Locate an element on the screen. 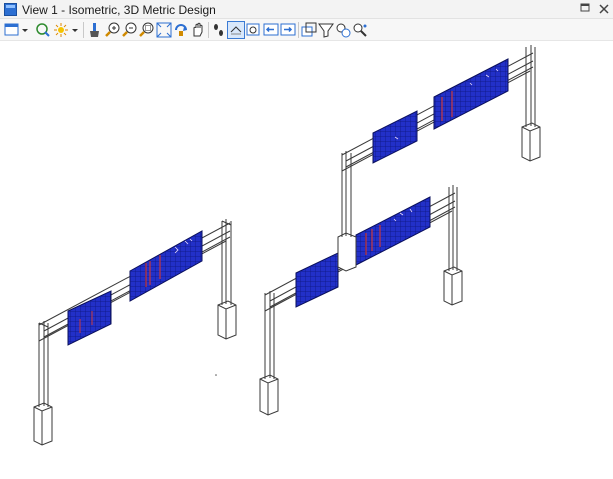  pan-view-icon is located at coordinates (198, 30).